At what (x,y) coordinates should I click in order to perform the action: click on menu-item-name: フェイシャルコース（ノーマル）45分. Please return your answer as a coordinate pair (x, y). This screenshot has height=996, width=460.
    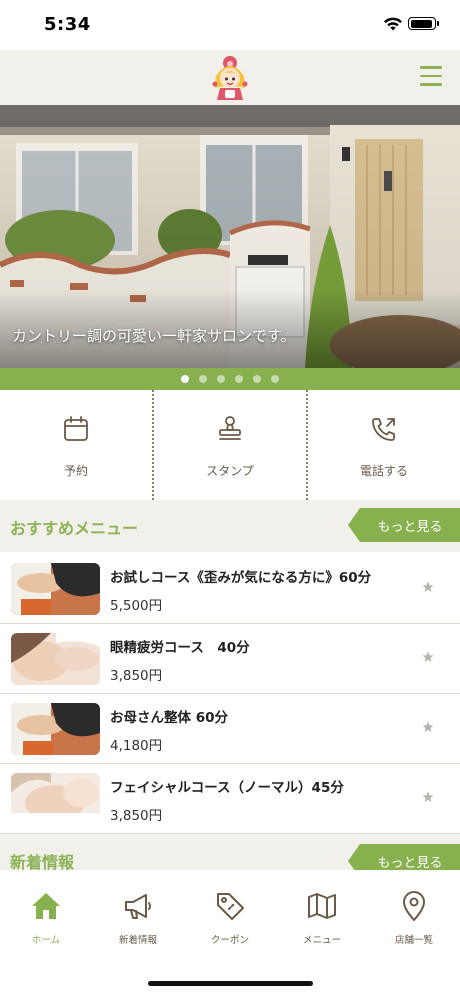
    Looking at the image, I should click on (227, 788).